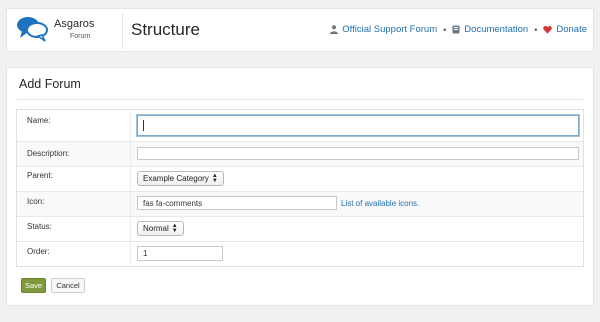 The width and height of the screenshot is (600, 322). I want to click on form-row-status: Status: Normal ▲ ▼, so click(300, 228).